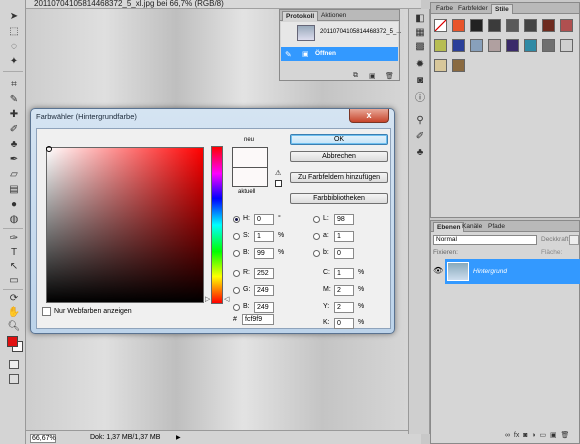  What do you see at coordinates (344, 273) in the screenshot?
I see `cyan-input: 1` at bounding box center [344, 273].